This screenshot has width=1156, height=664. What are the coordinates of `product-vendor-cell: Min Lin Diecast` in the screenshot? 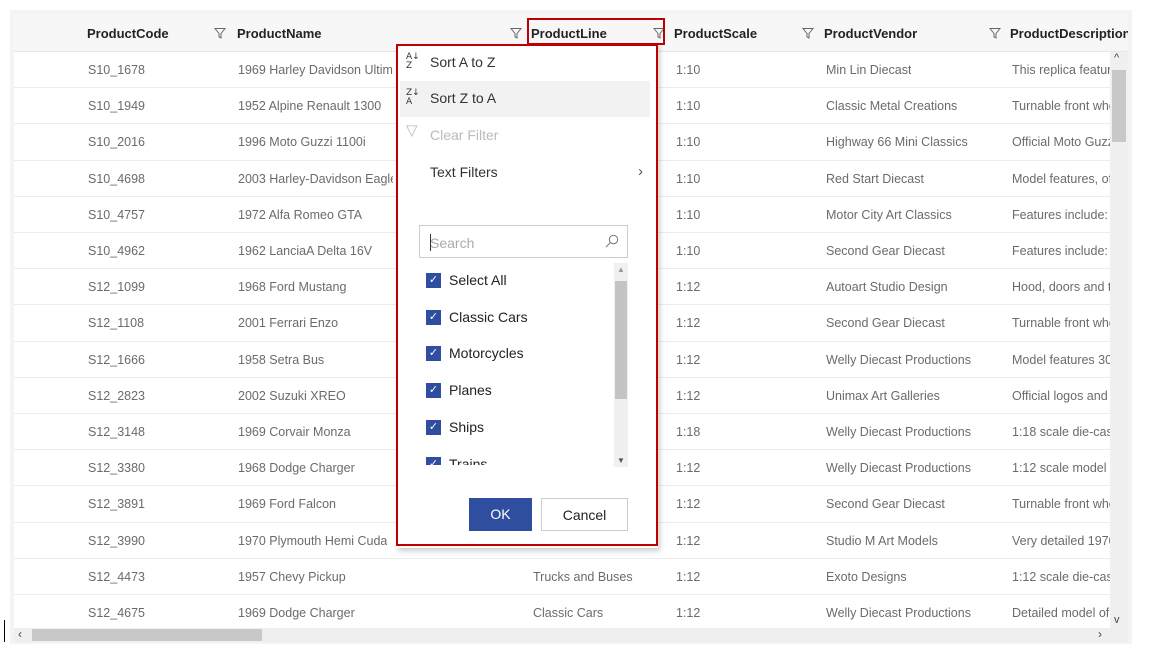 It's located at (869, 70).